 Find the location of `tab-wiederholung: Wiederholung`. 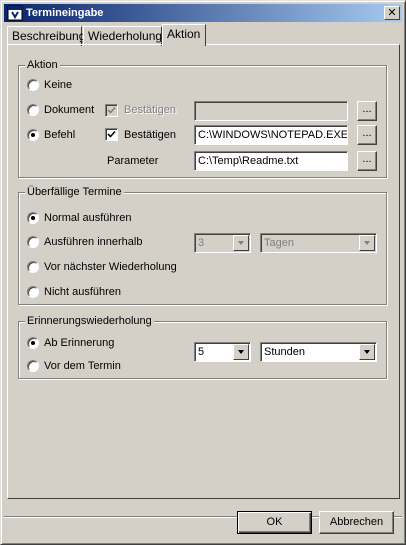

tab-wiederholung: Wiederholung is located at coordinates (122, 36).